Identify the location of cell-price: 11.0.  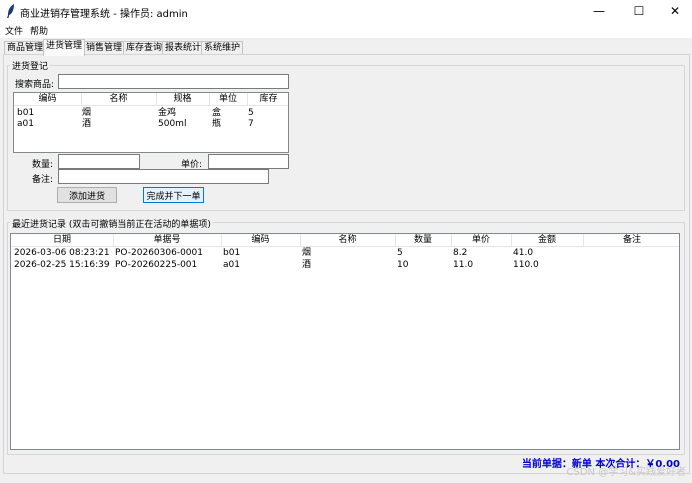
(463, 265).